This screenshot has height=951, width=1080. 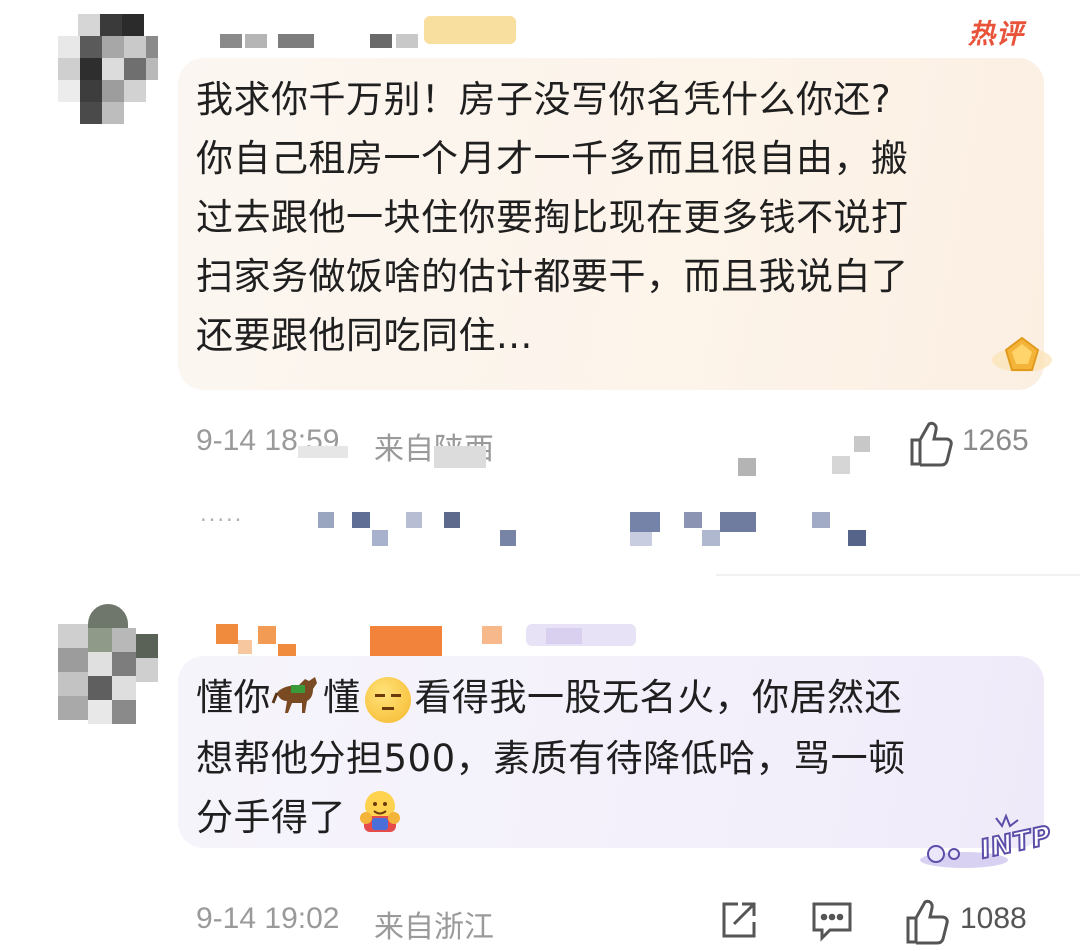 I want to click on comment-line: 分手得了, so click(x=301, y=819).